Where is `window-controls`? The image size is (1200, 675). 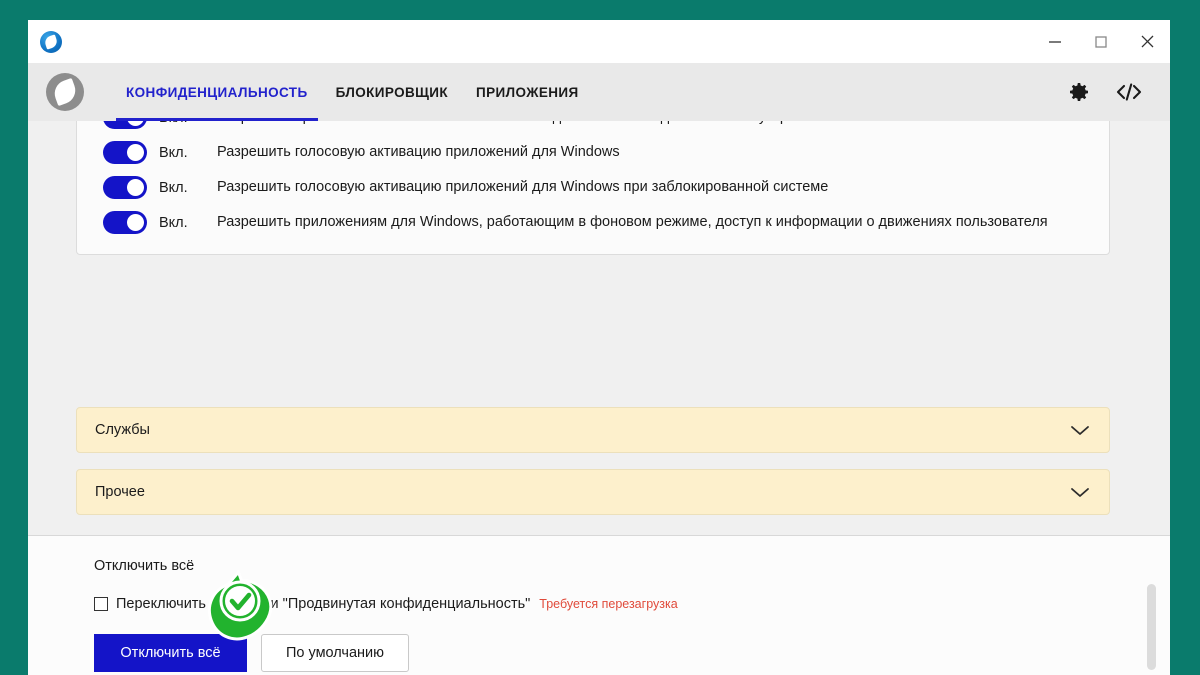 window-controls is located at coordinates (1101, 41).